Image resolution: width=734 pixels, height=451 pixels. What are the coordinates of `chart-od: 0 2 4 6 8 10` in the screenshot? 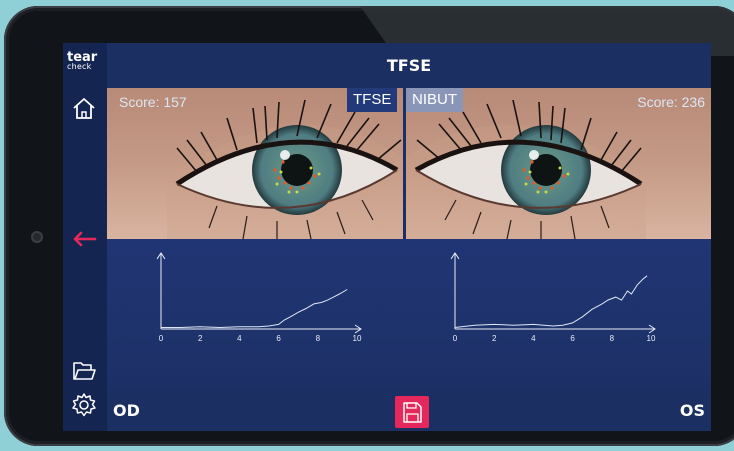 It's located at (259, 297).